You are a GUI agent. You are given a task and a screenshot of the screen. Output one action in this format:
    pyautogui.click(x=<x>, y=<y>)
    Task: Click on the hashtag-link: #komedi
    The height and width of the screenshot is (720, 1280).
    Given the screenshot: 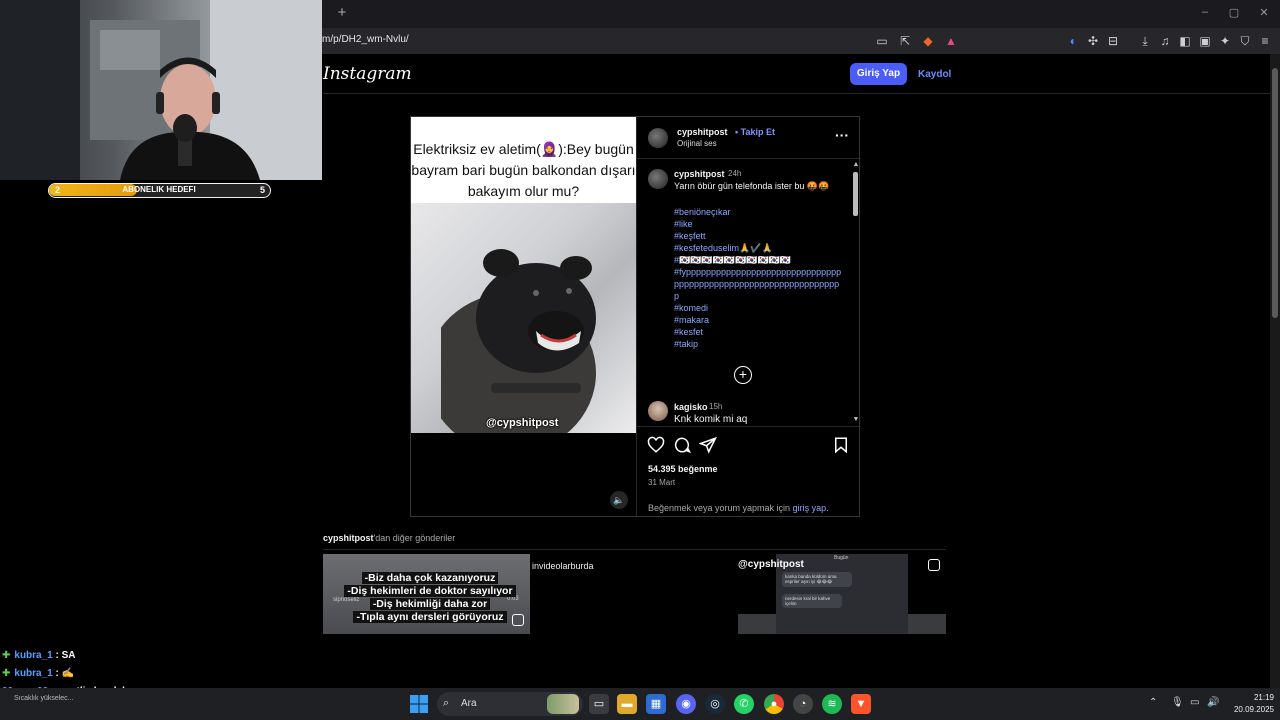 What is the action you would take?
    pyautogui.click(x=758, y=308)
    